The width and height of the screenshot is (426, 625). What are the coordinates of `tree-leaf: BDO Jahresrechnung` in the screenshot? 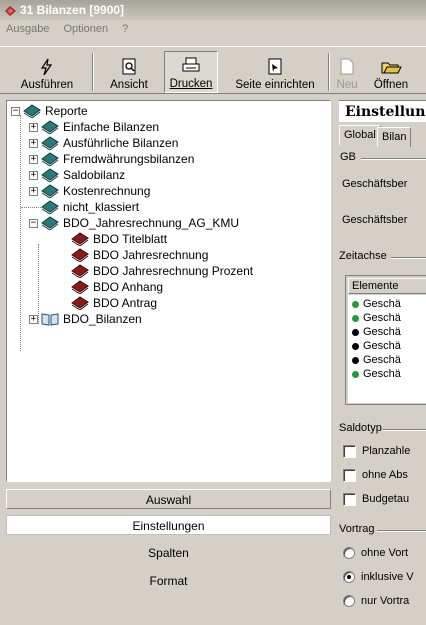 It's located at (139, 255).